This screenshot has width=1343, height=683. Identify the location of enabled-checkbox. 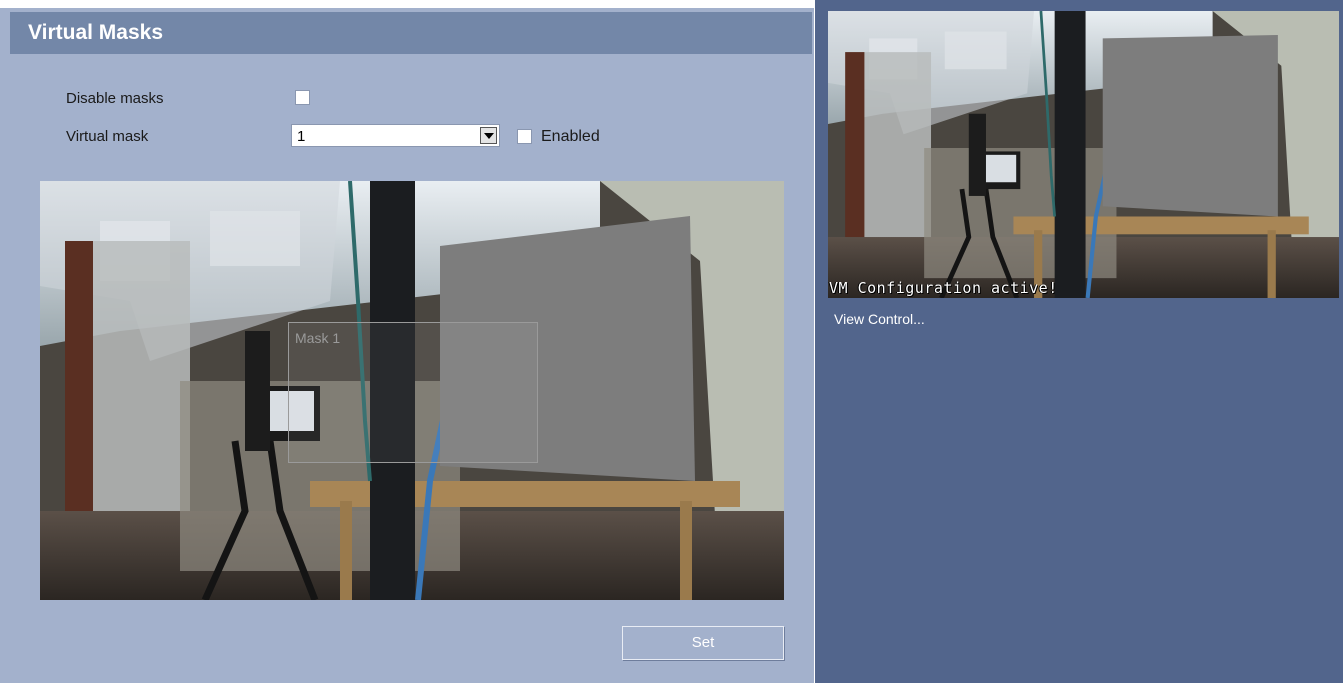
(524, 136).